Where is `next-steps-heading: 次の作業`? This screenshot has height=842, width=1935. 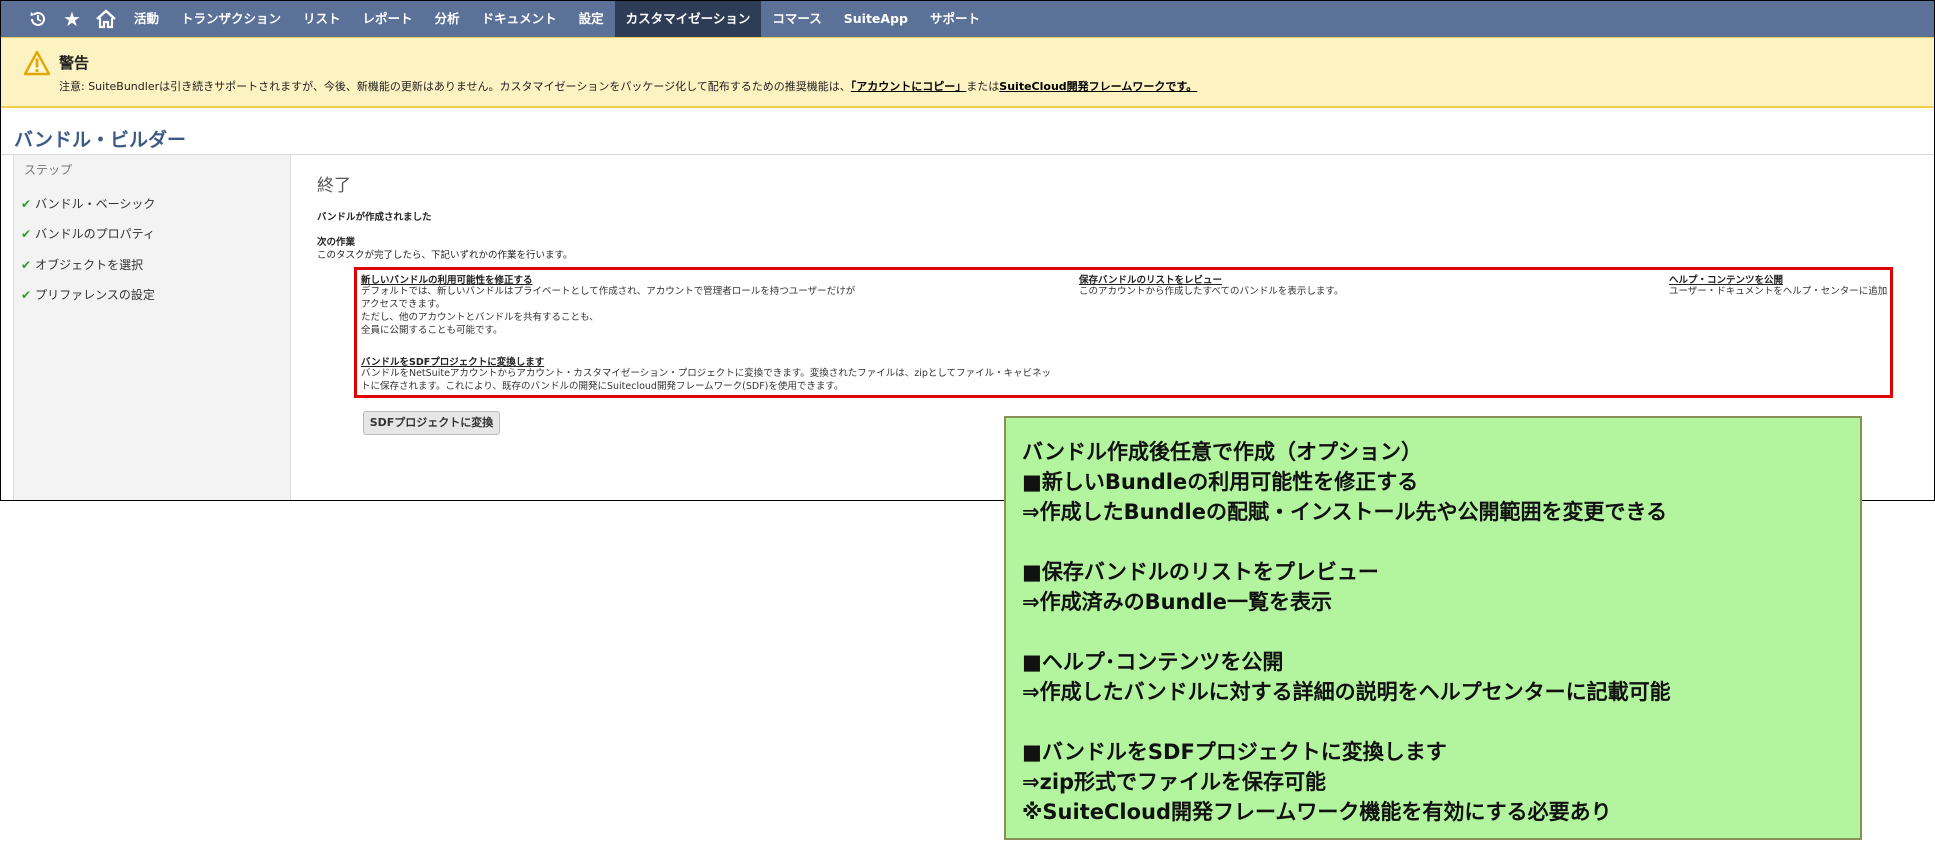
next-steps-heading: 次の作業 is located at coordinates (336, 242).